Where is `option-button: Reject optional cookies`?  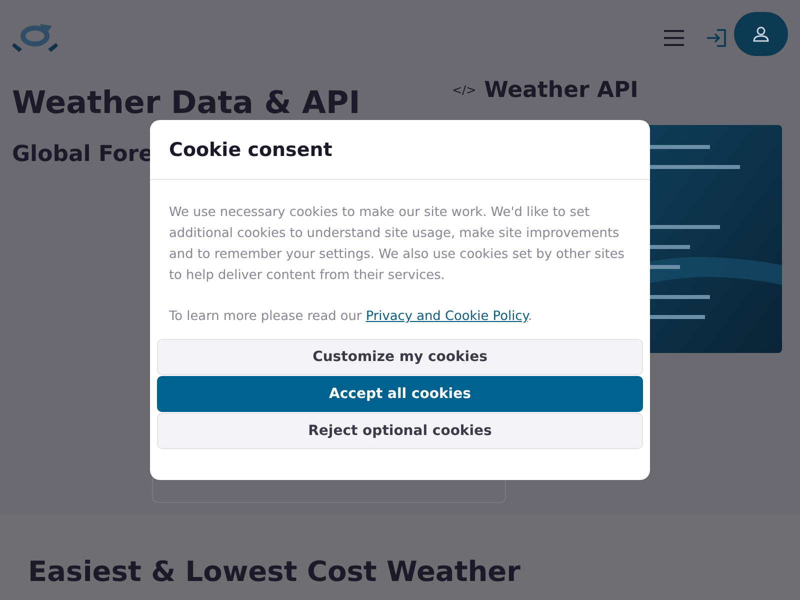 option-button: Reject optional cookies is located at coordinates (400, 431).